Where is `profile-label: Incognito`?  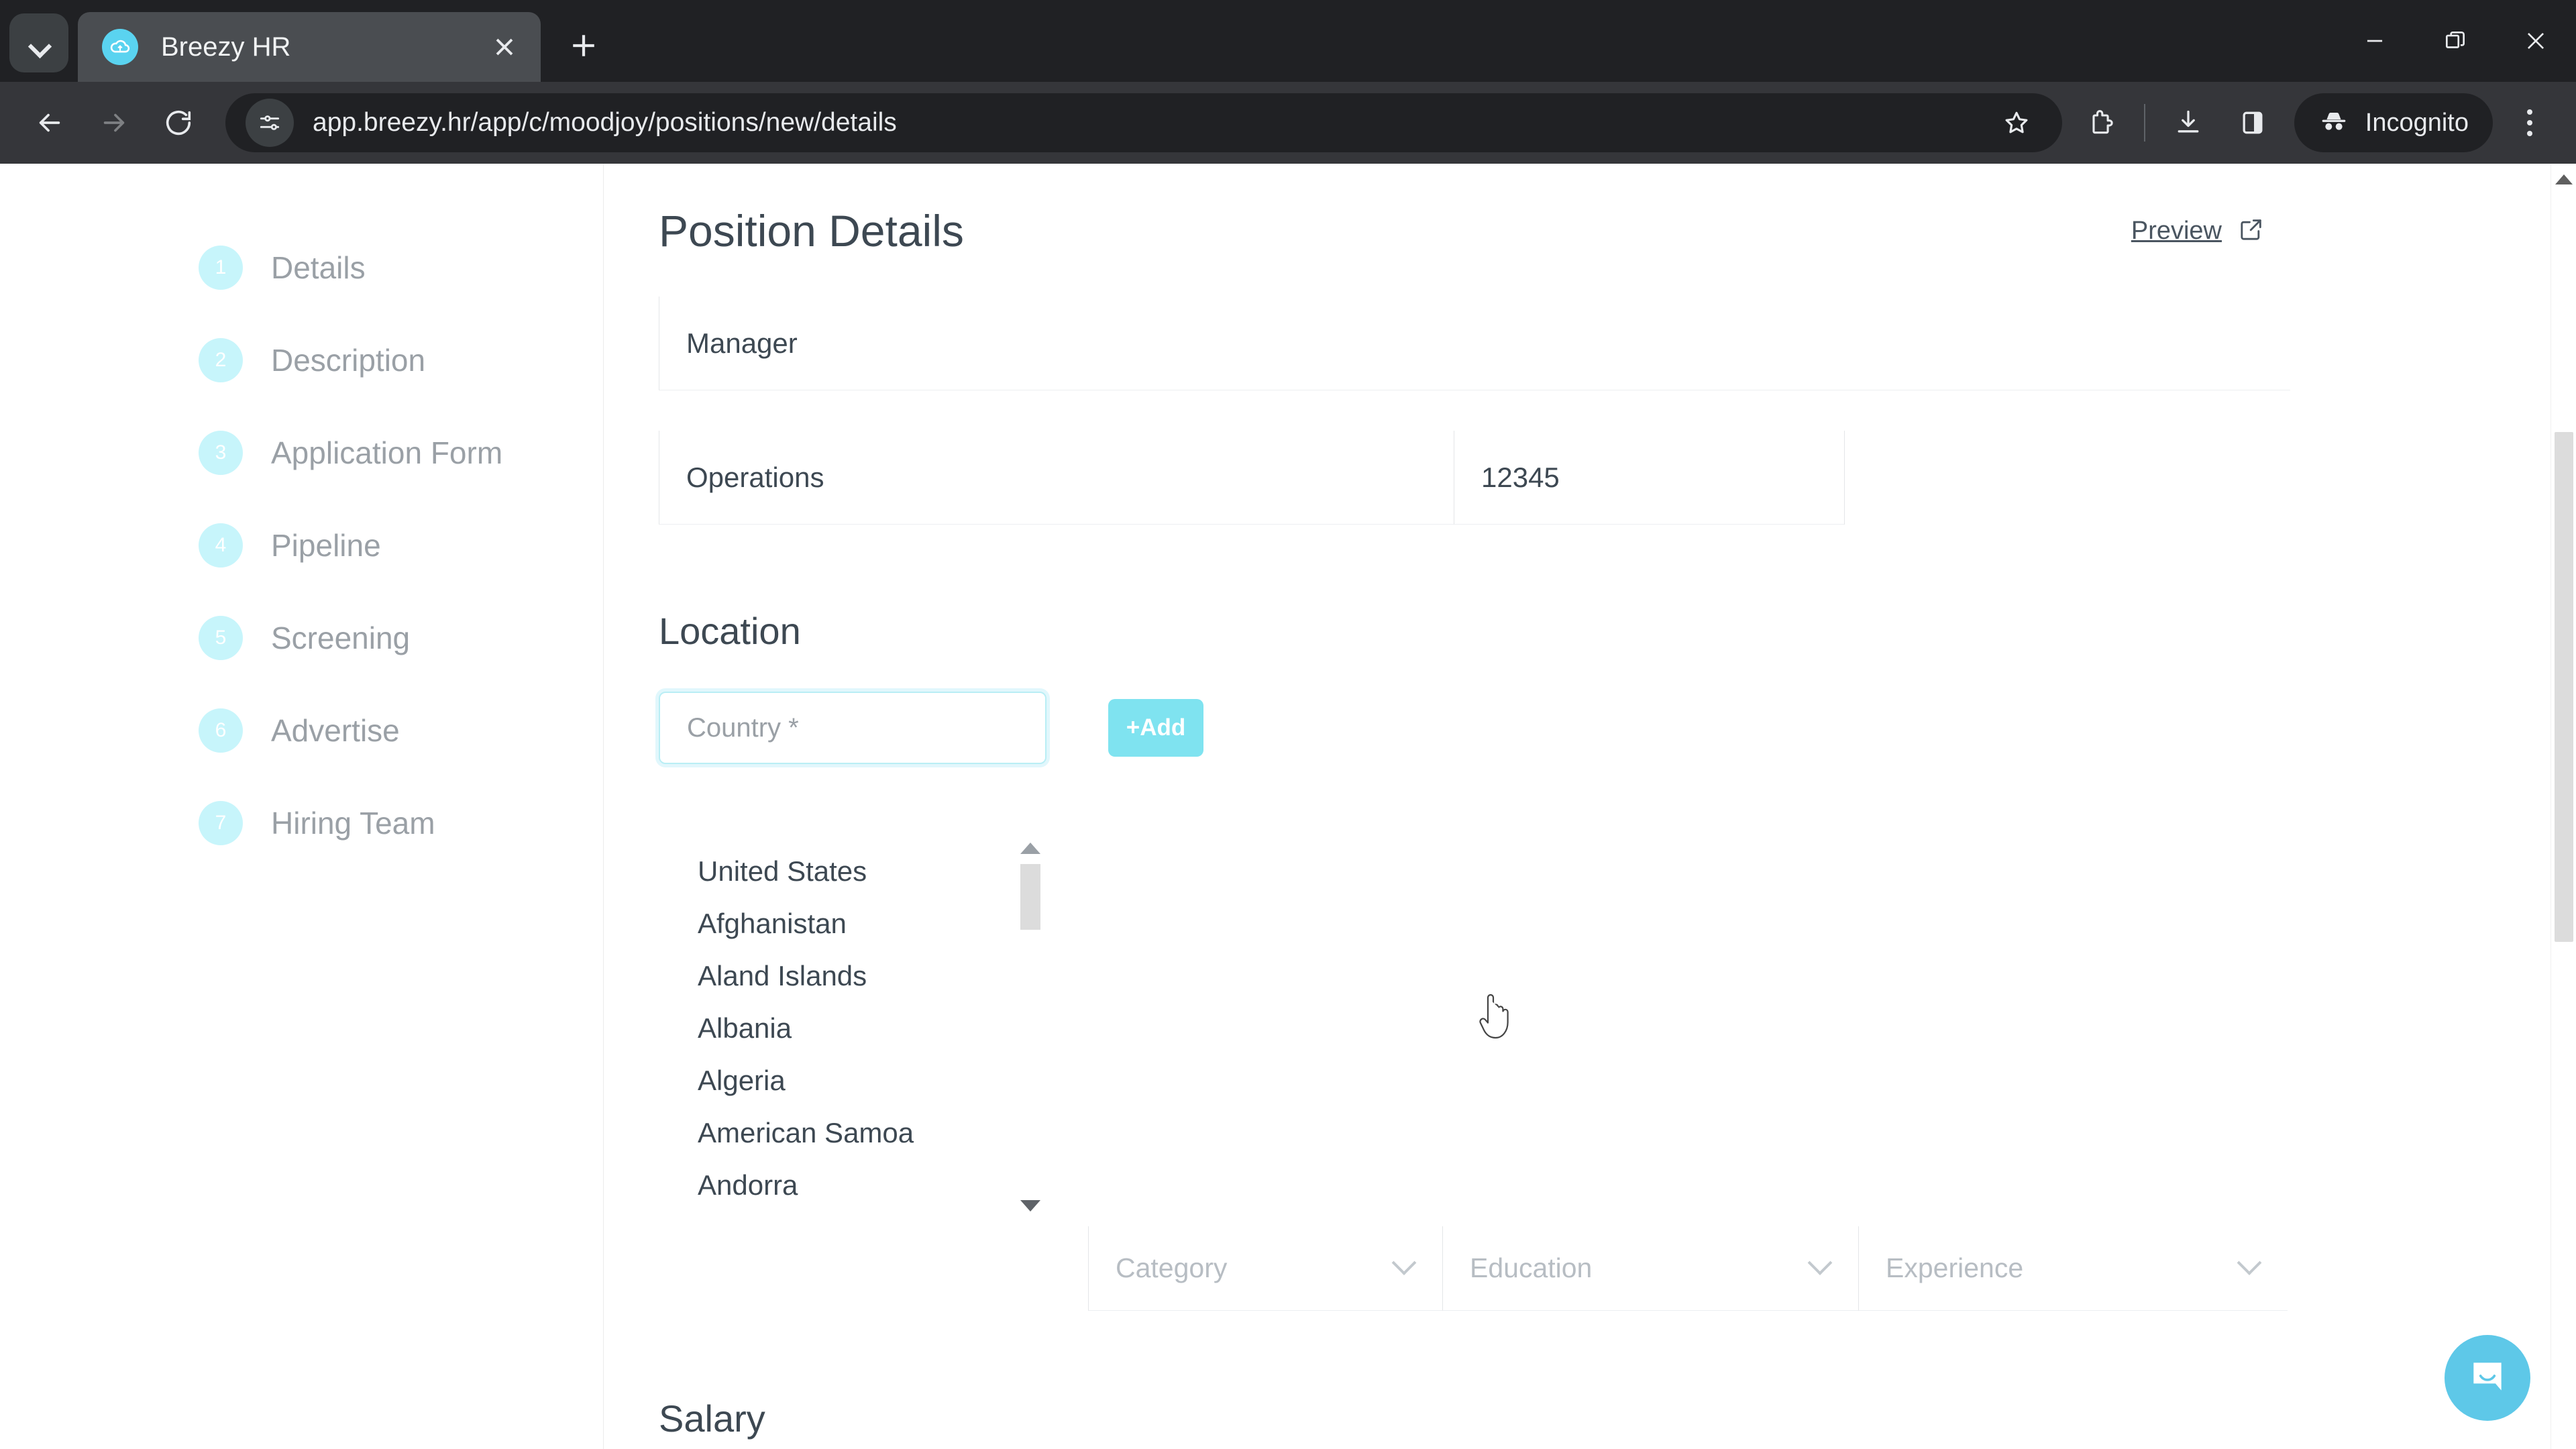 profile-label: Incognito is located at coordinates (2417, 122).